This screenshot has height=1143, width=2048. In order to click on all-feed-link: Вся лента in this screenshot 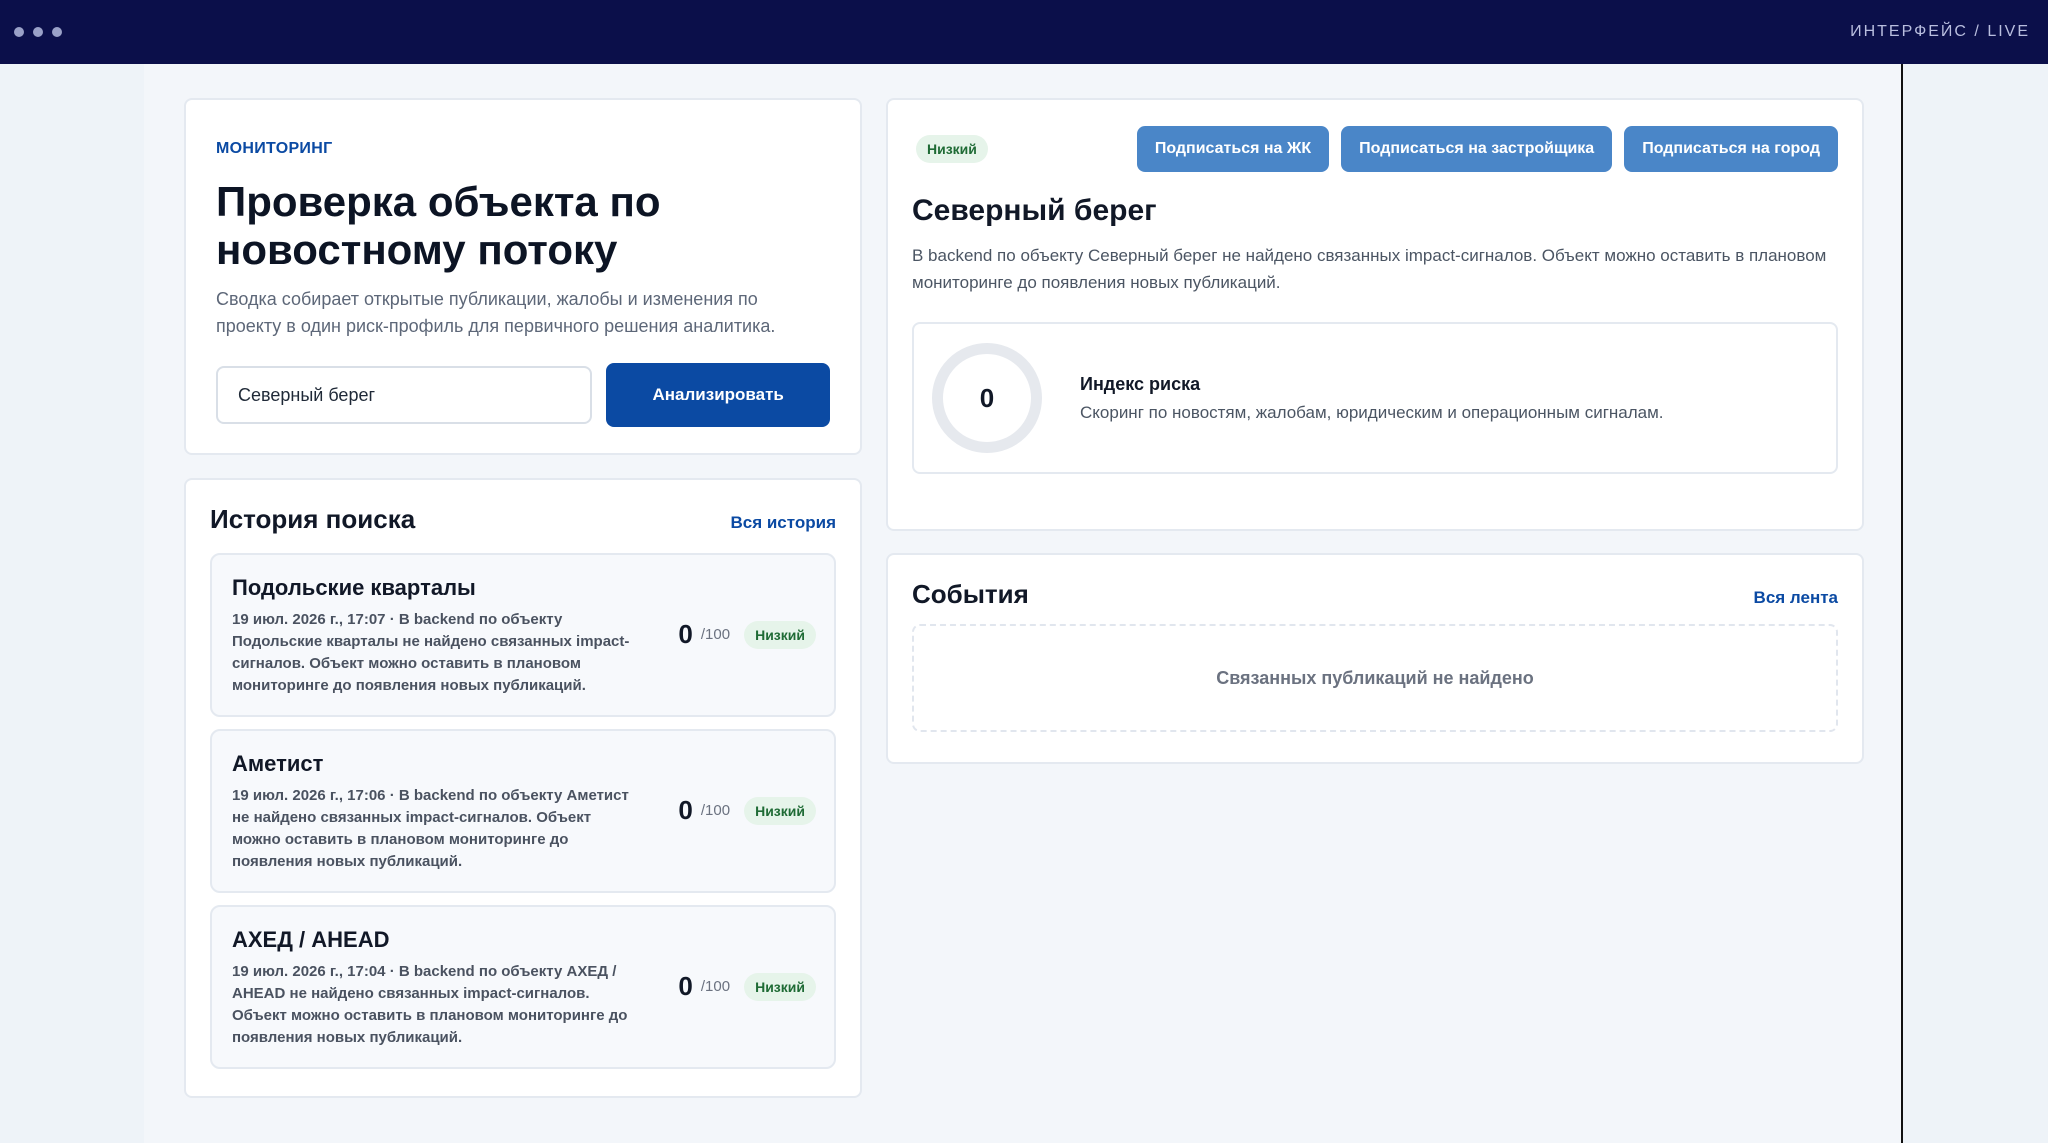, I will do `click(1796, 598)`.